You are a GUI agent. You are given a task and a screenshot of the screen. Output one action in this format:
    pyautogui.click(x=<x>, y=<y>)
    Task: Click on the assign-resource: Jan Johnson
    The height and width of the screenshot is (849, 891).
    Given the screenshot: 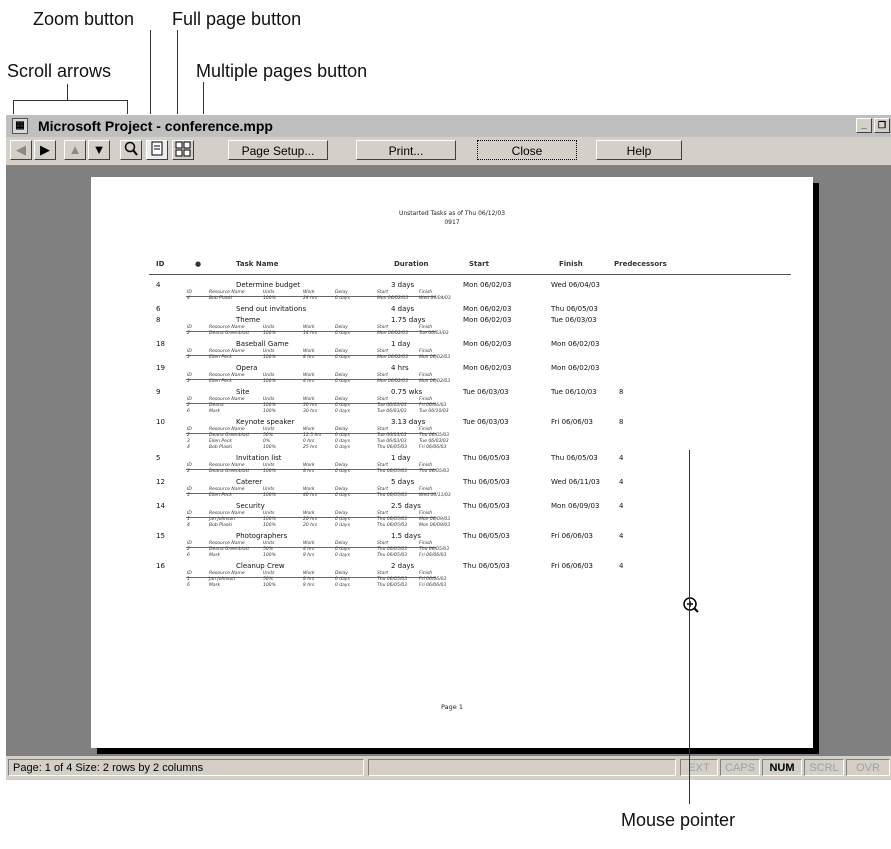 What is the action you would take?
    pyautogui.click(x=222, y=579)
    